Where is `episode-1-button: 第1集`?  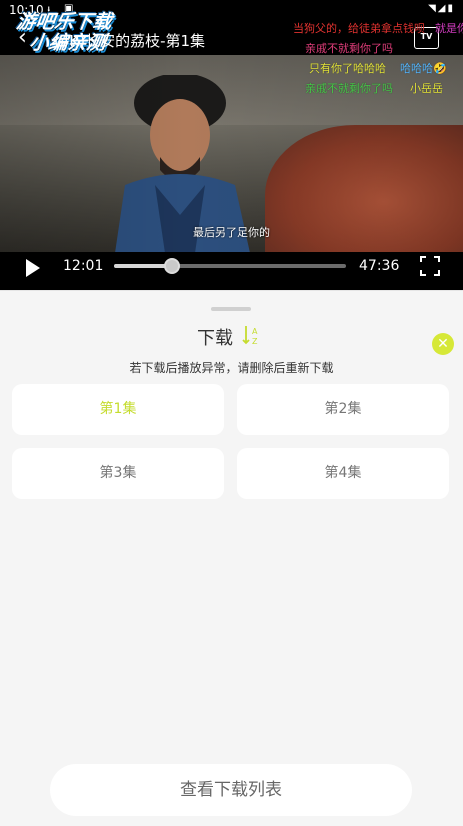 episode-1-button: 第1集 is located at coordinates (118, 409).